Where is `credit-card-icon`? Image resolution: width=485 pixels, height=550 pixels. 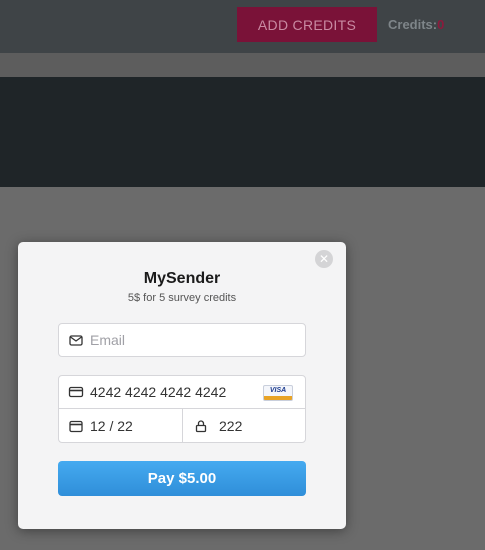
credit-card-icon is located at coordinates (76, 392).